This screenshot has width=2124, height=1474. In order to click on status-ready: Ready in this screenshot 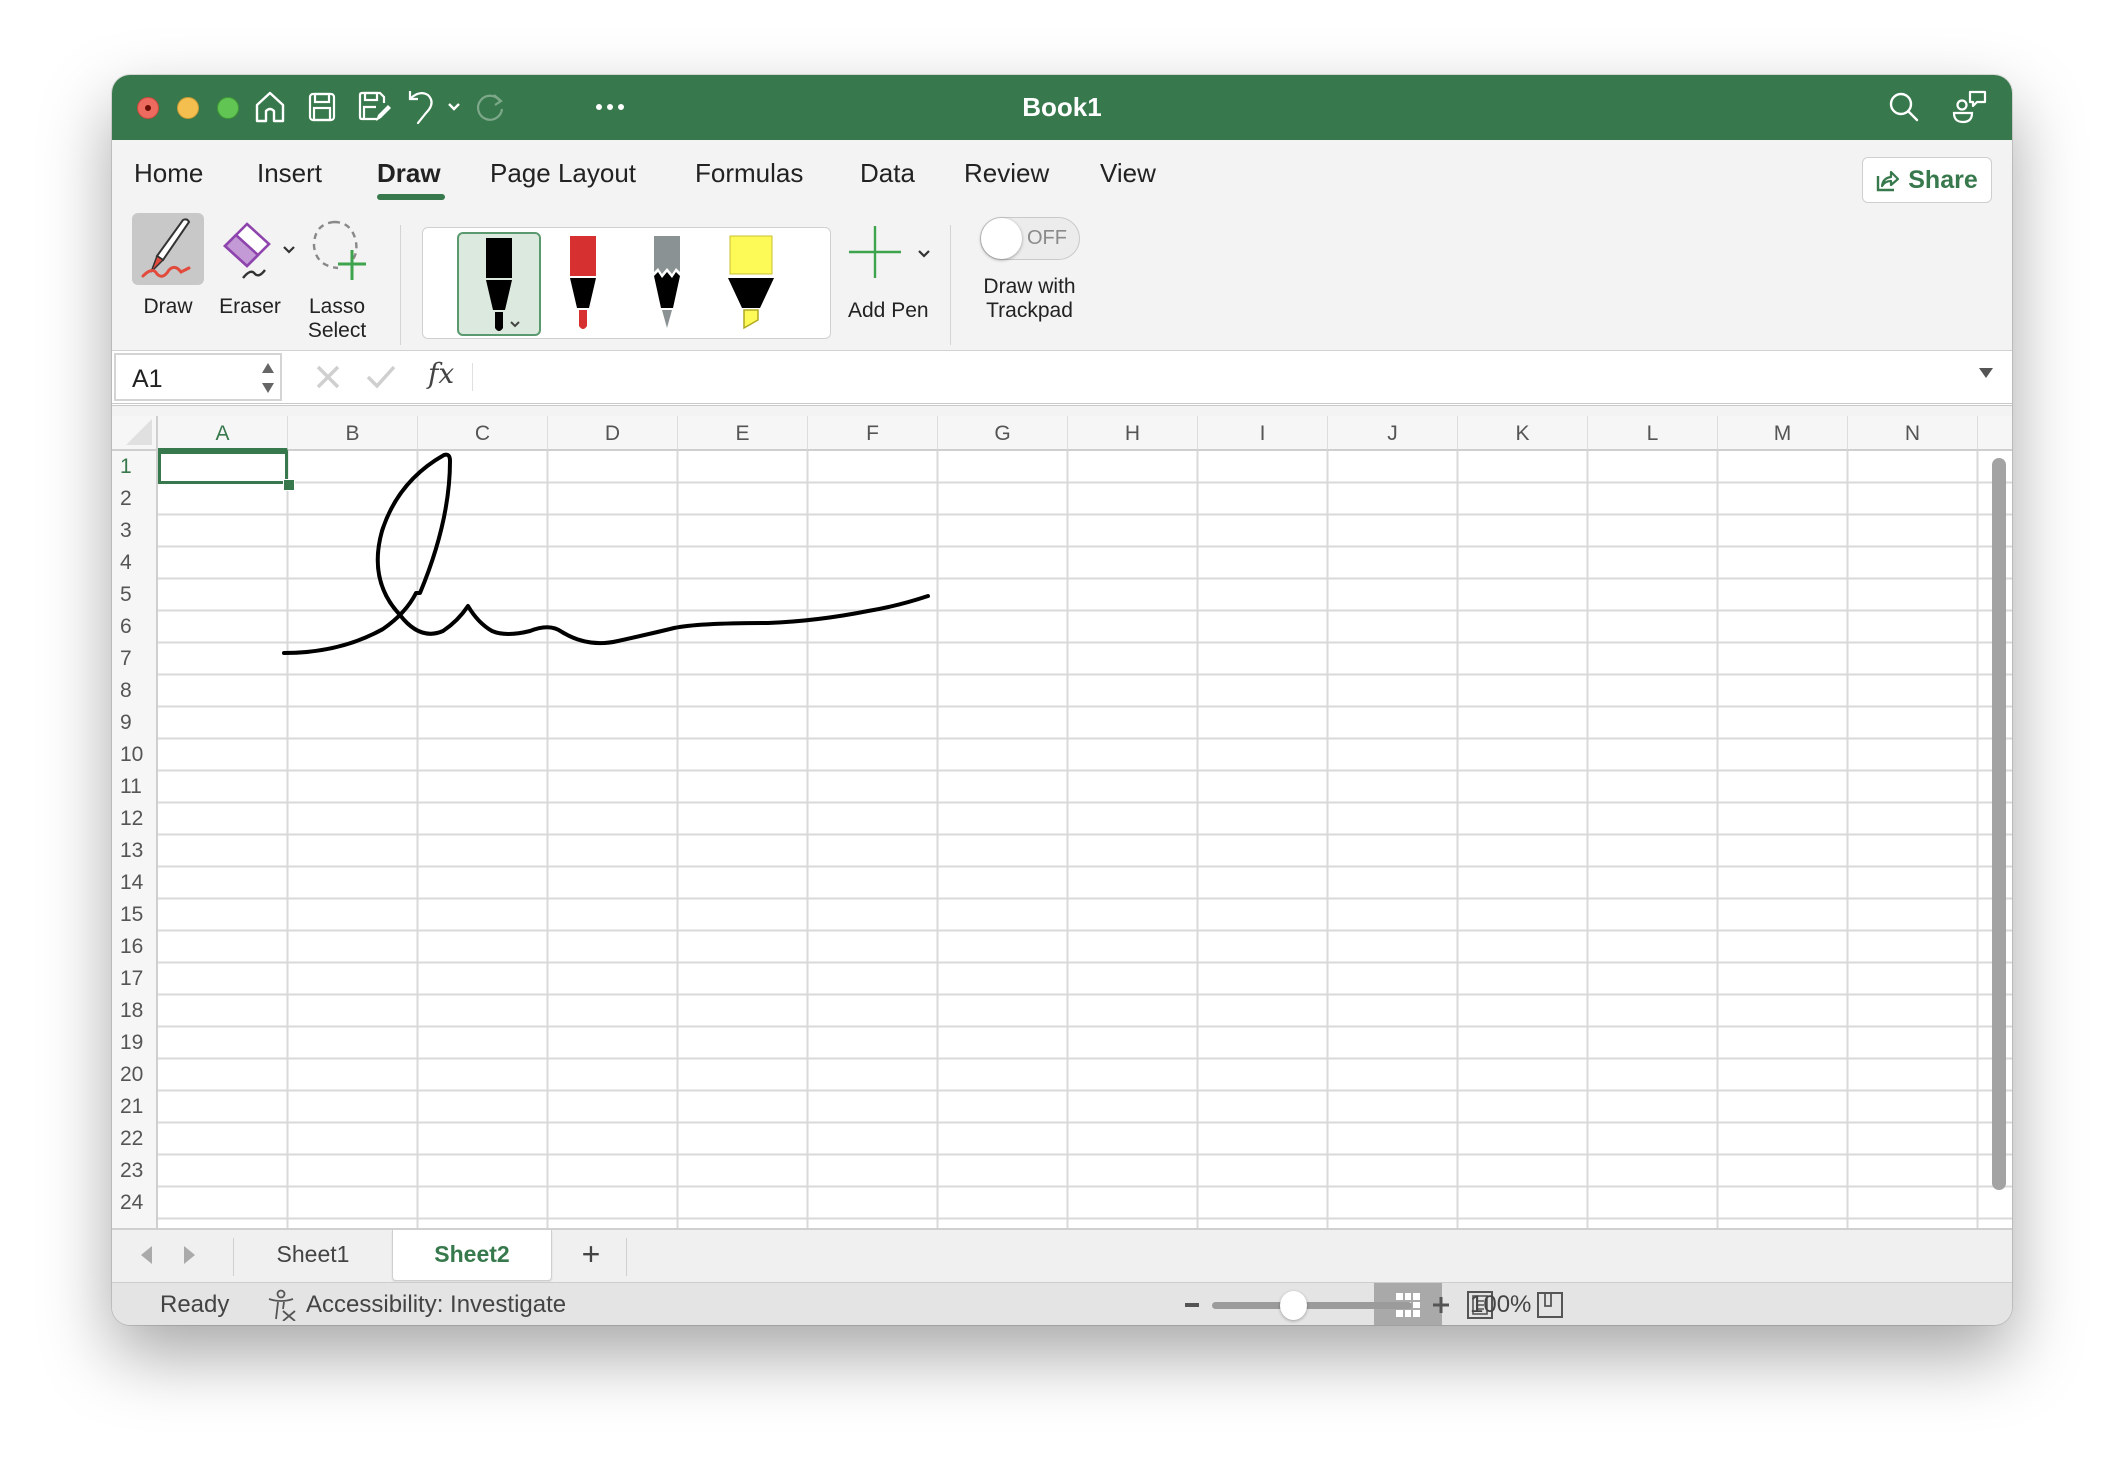, I will do `click(195, 1304)`.